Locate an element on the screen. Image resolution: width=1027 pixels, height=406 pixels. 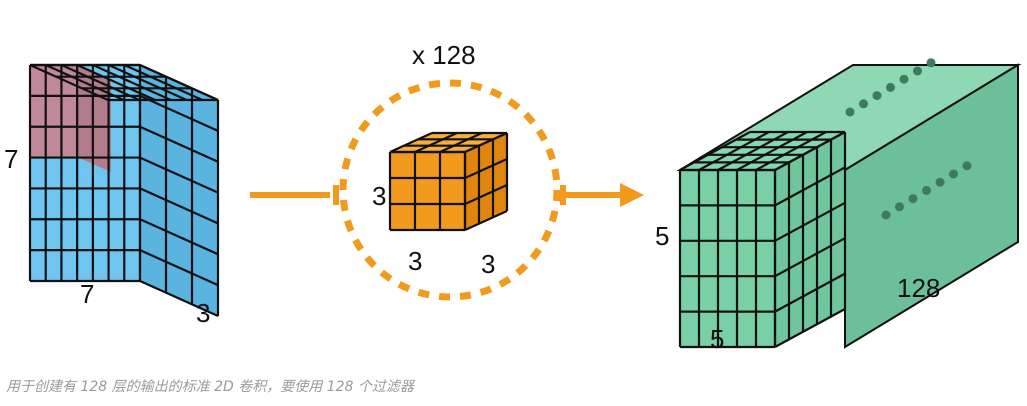
input-right-face is located at coordinates (179, 190).